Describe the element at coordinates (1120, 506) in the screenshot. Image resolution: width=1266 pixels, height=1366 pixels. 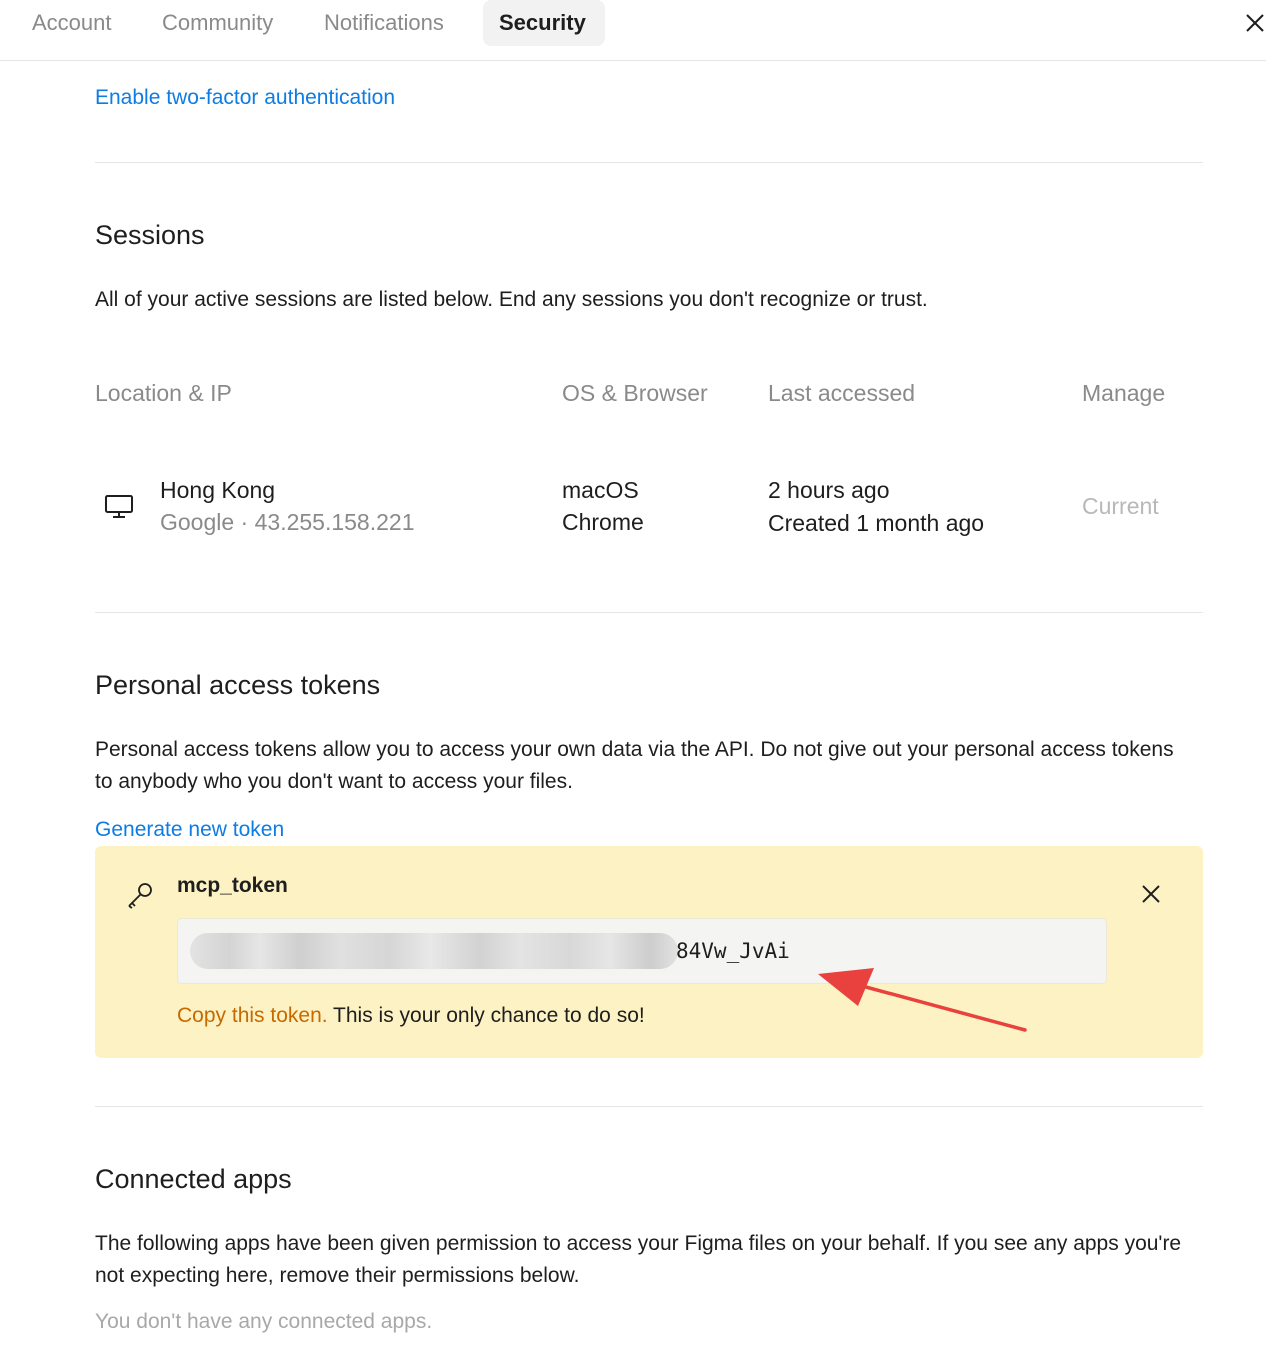
I see `session-manage-status: Current` at that location.